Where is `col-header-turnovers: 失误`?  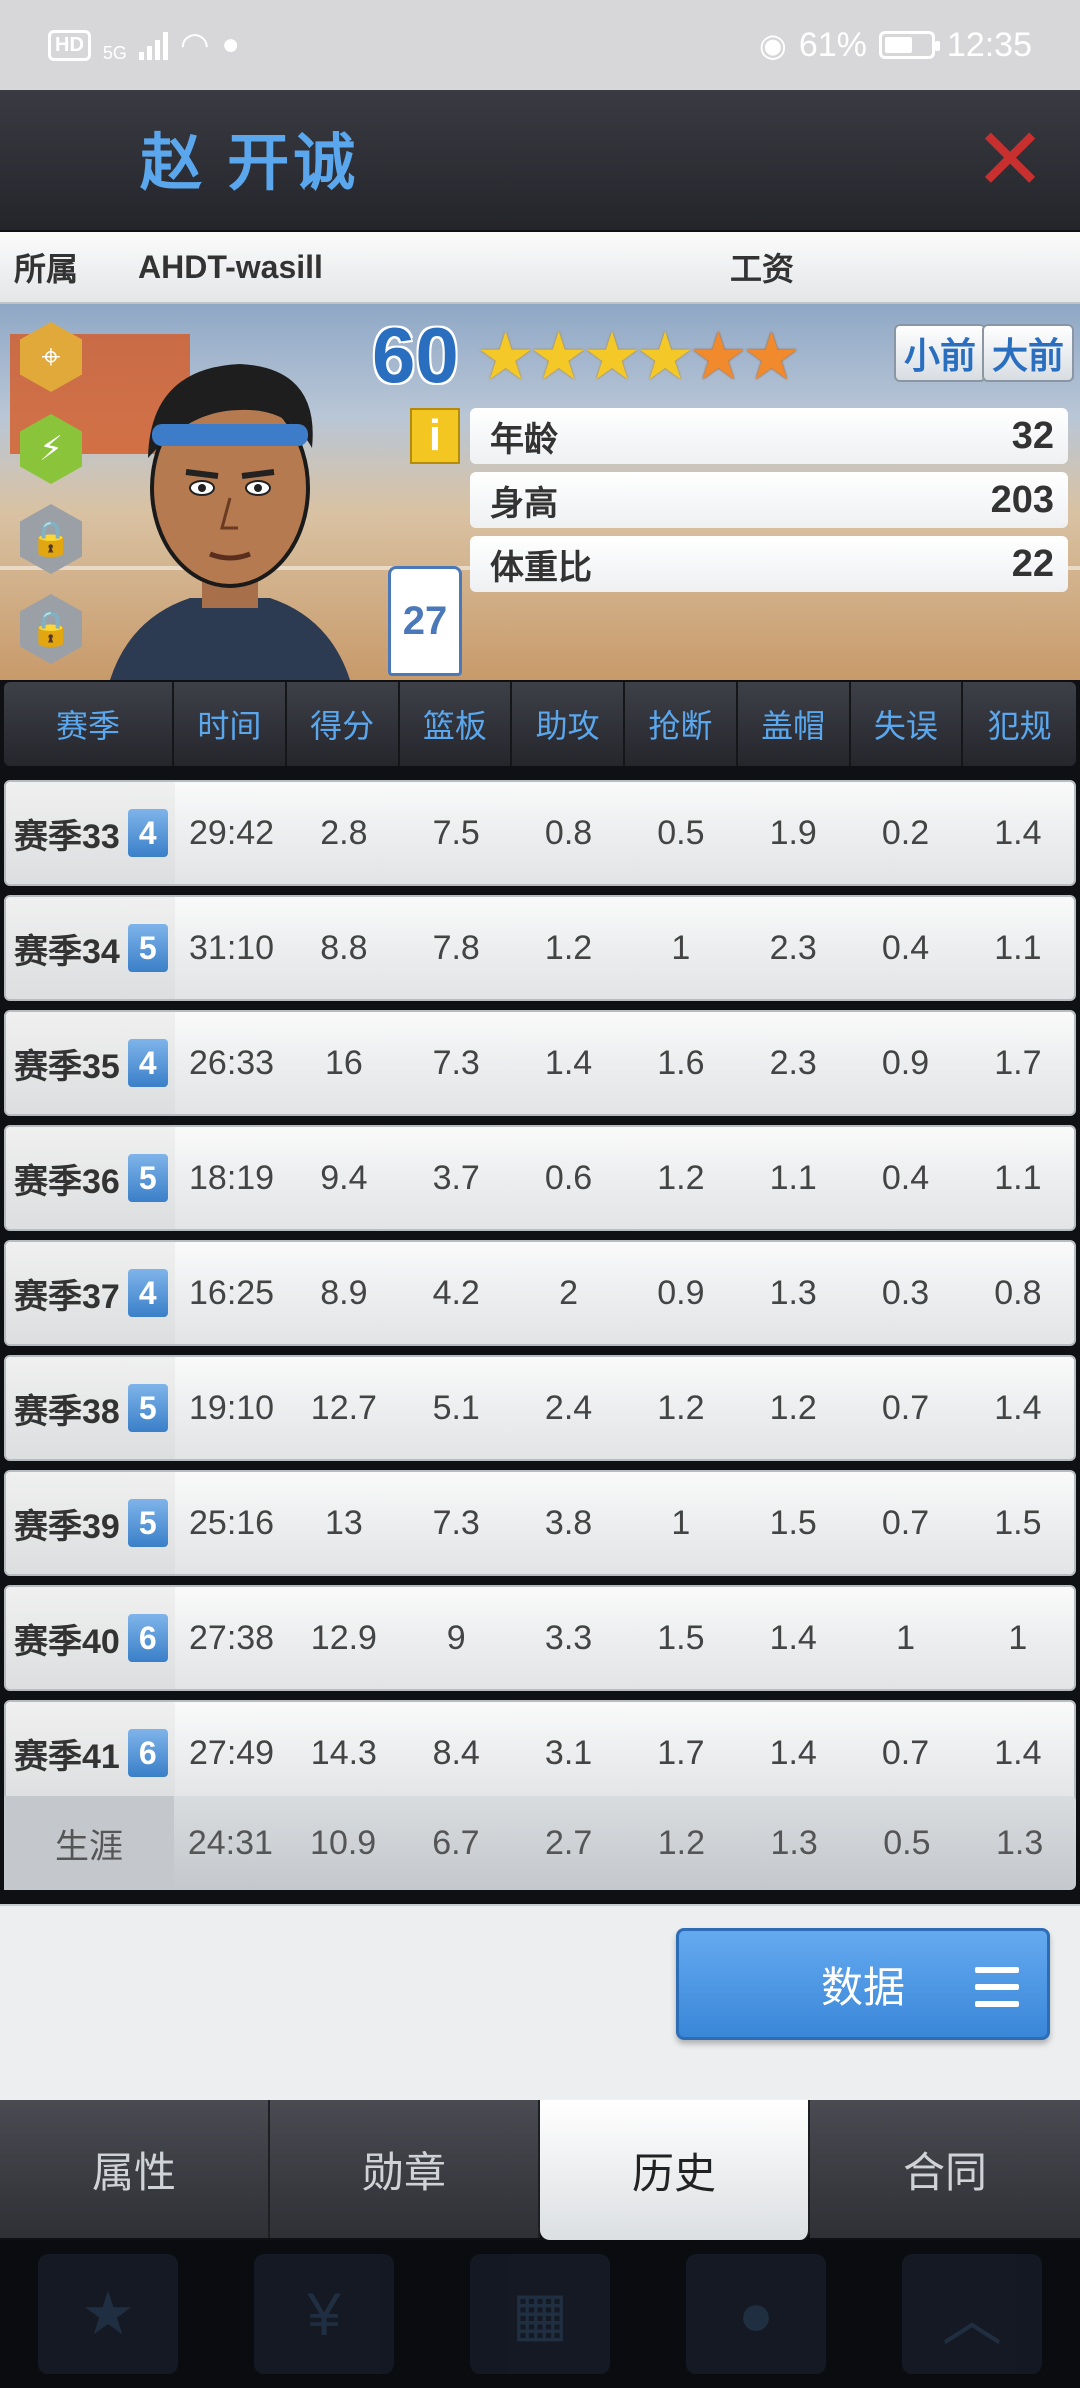
col-header-turnovers: 失误 is located at coordinates (907, 724).